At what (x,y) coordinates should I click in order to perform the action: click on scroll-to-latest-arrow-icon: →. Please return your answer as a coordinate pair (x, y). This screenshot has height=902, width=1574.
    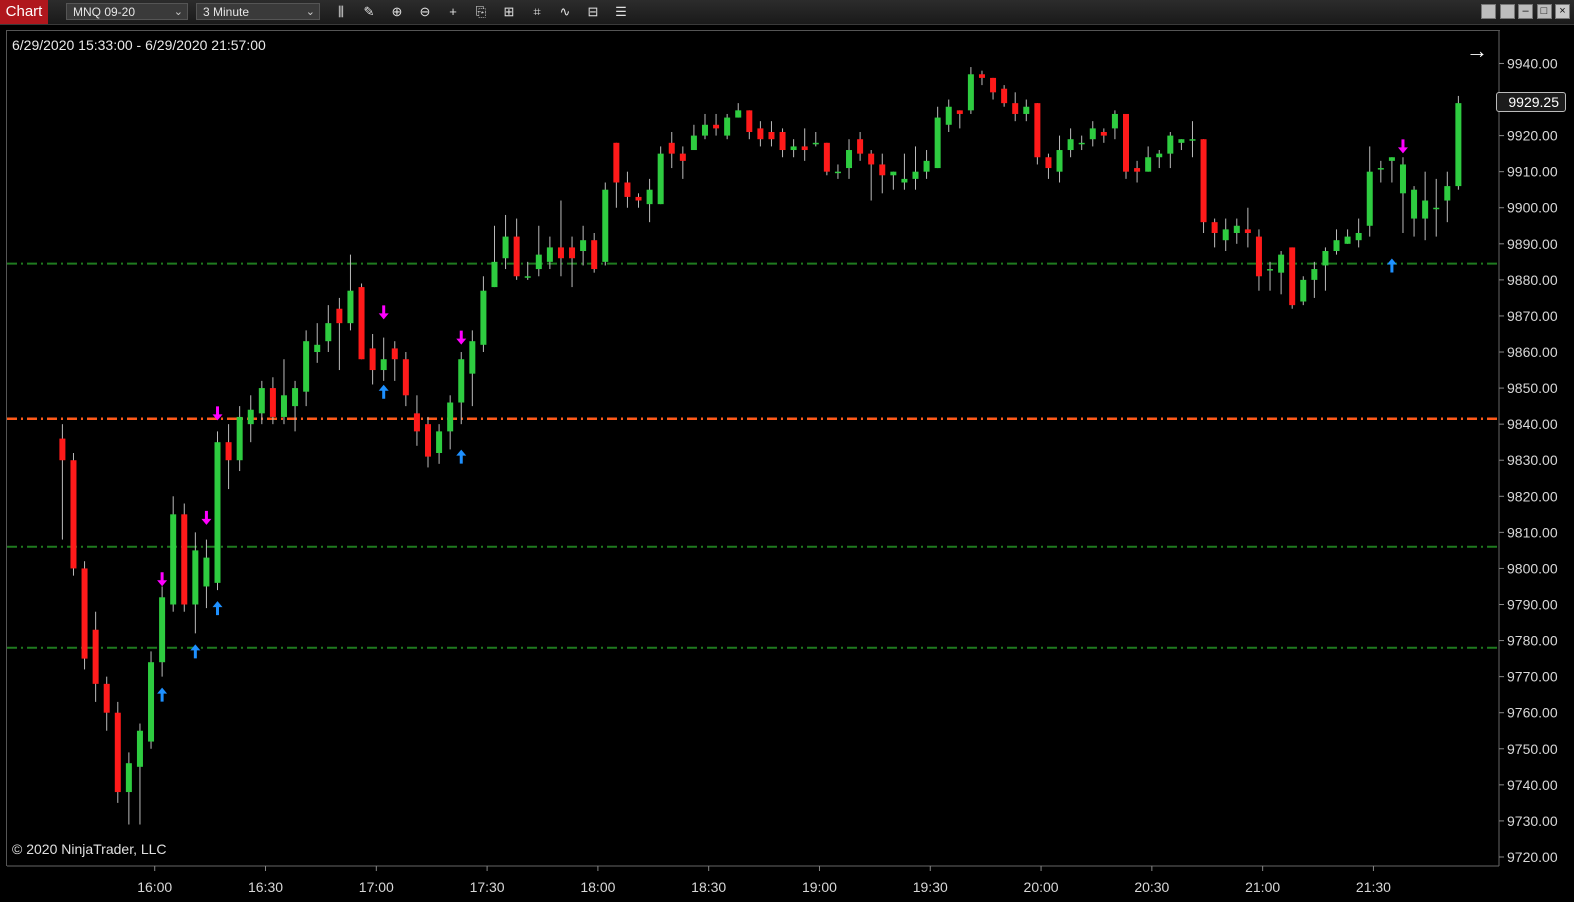
    Looking at the image, I should click on (1477, 51).